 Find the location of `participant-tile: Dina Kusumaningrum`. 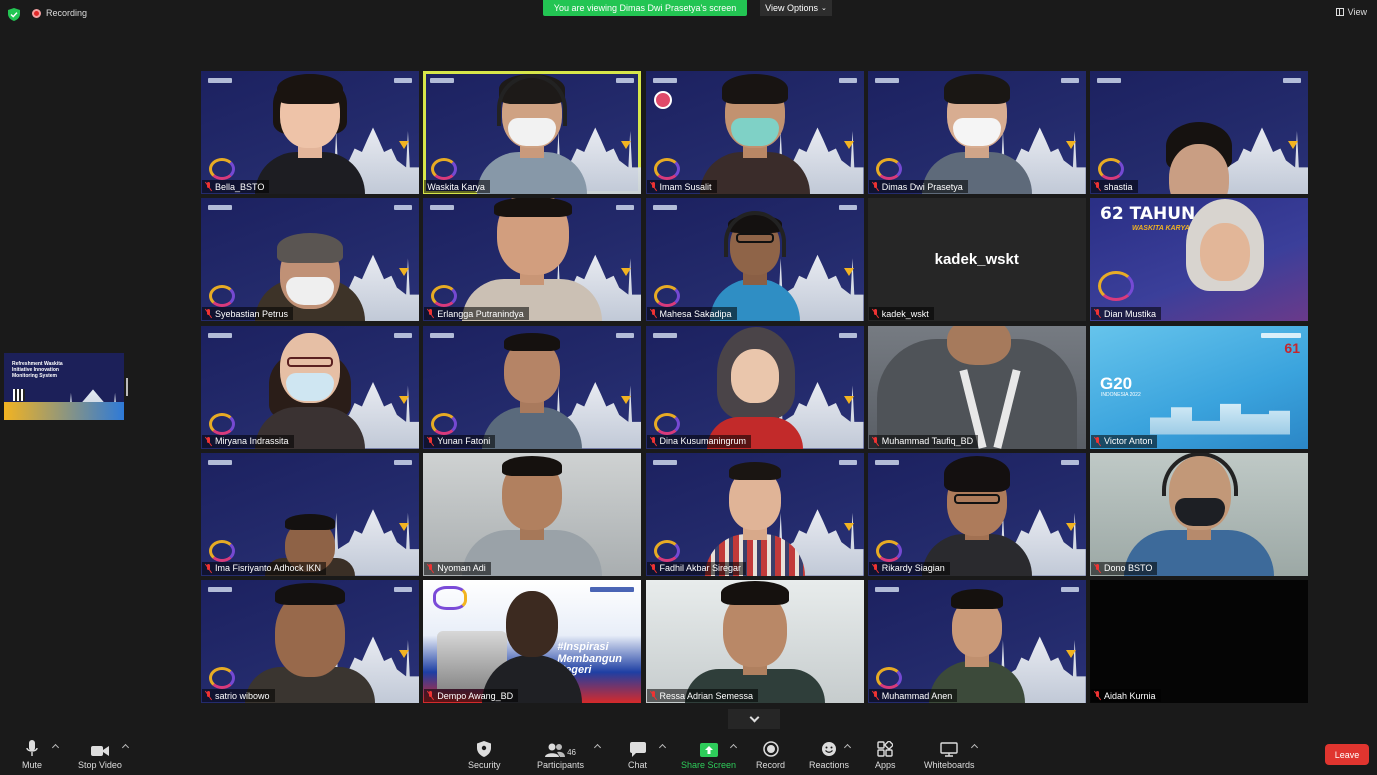

participant-tile: Dina Kusumaningrum is located at coordinates (754, 387).